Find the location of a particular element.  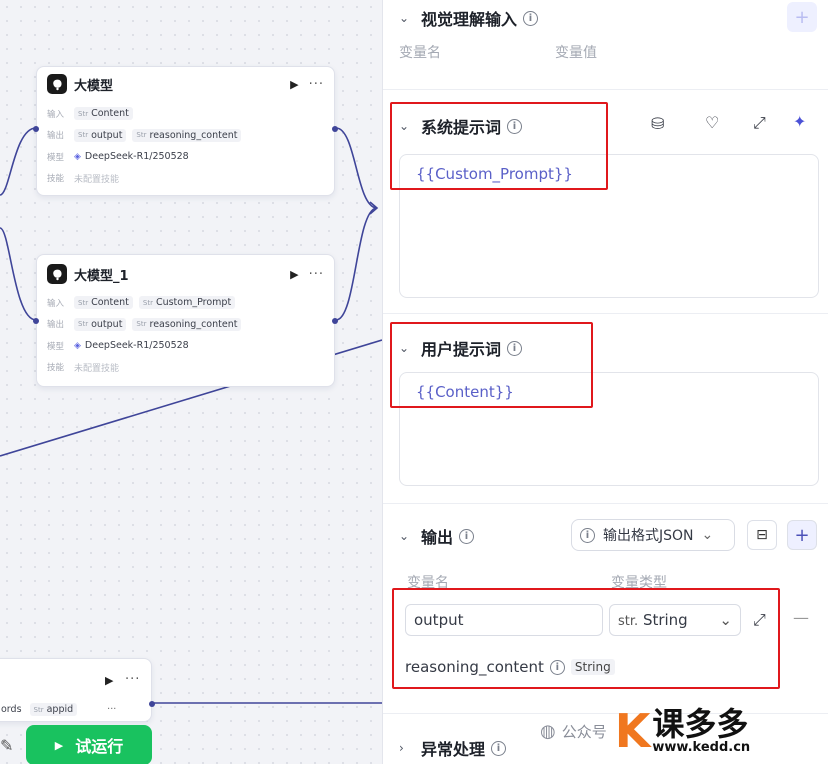

edit-icon: ✎ is located at coordinates (6, 745).